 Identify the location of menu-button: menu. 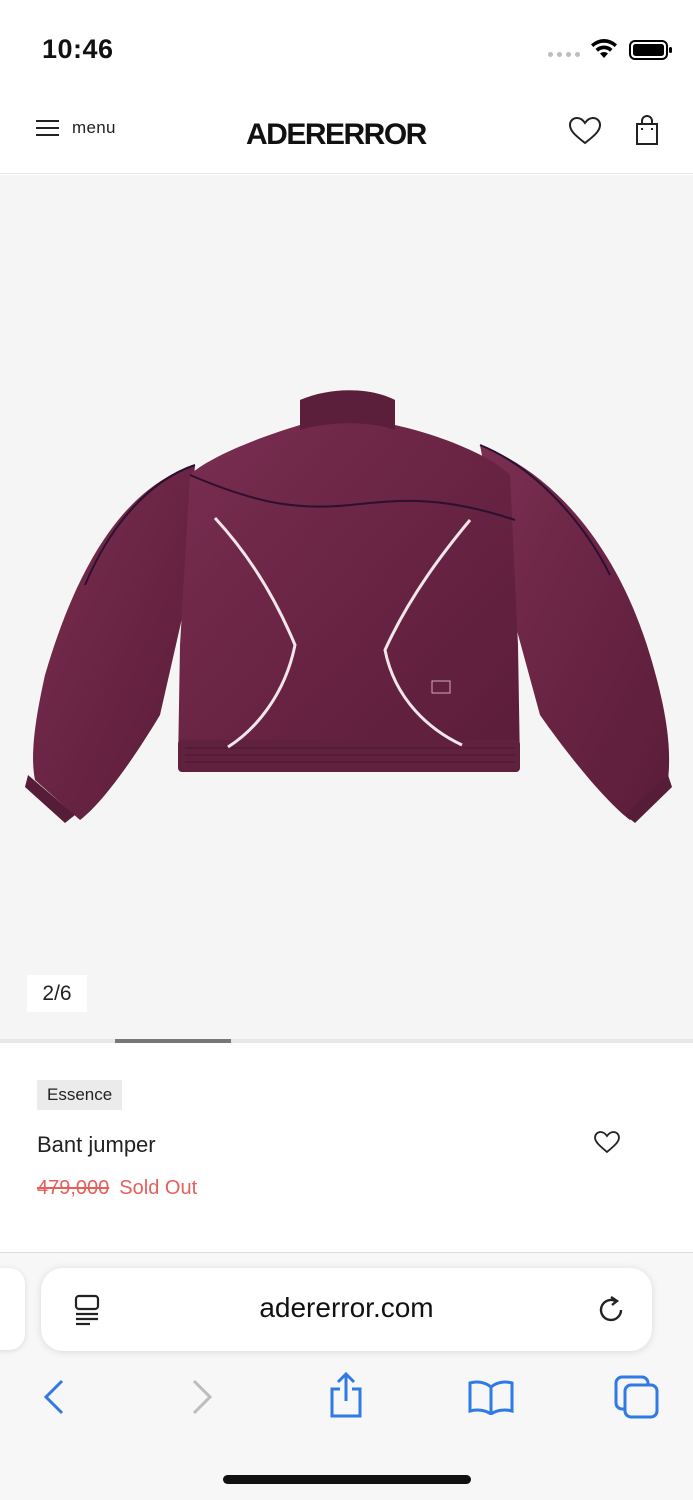
(76, 128).